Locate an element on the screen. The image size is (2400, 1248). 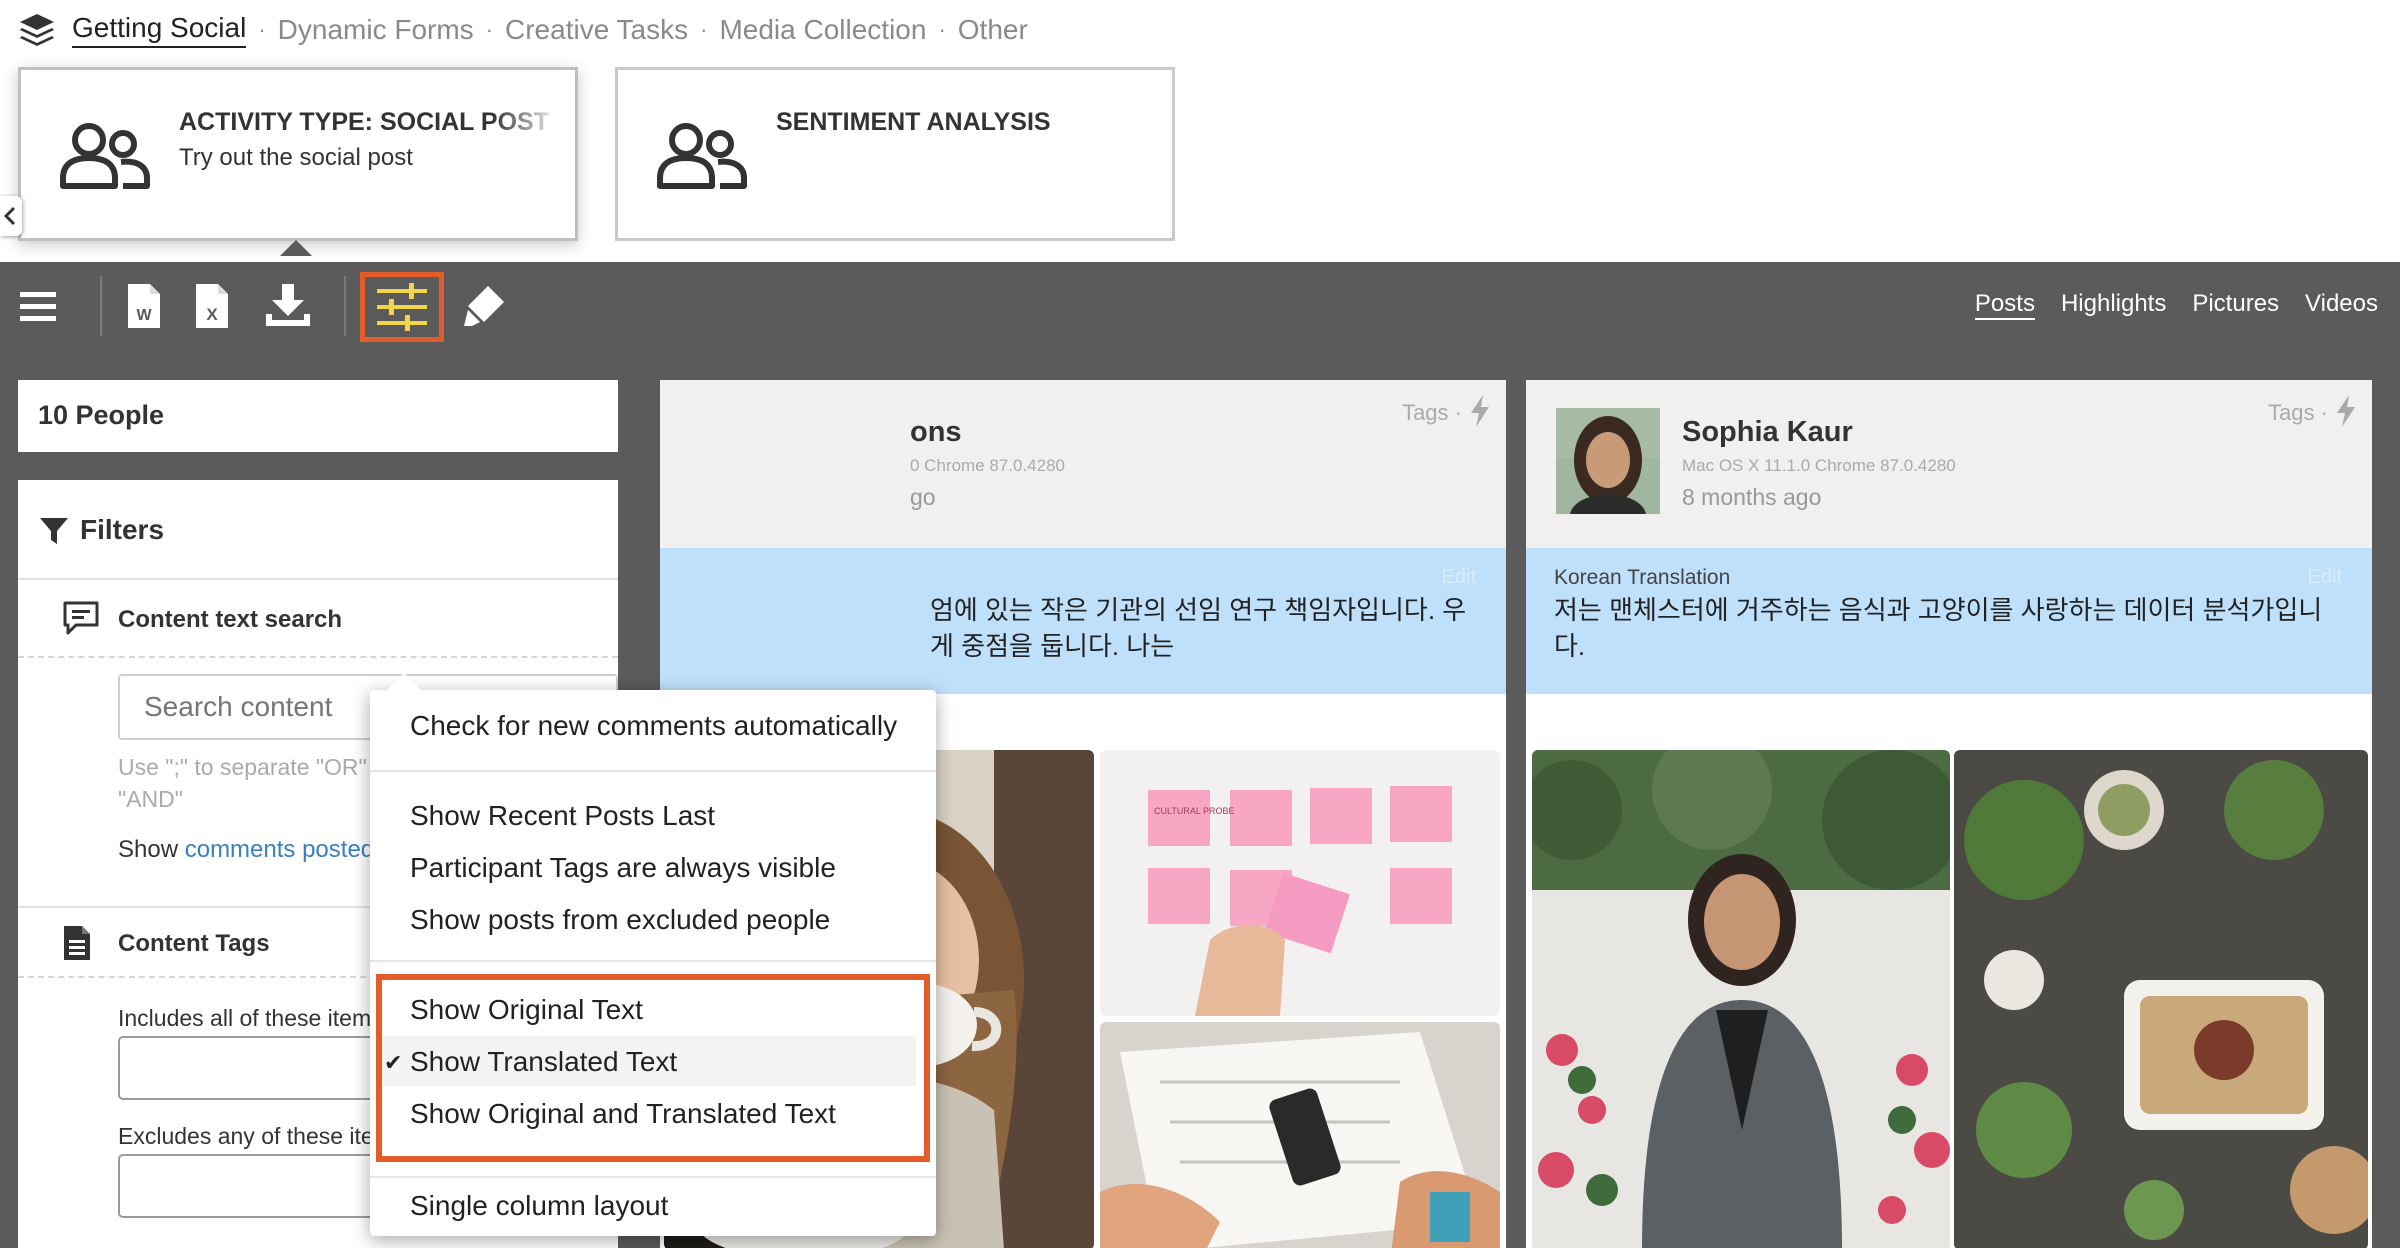
people-count: 10 People is located at coordinates (101, 415).